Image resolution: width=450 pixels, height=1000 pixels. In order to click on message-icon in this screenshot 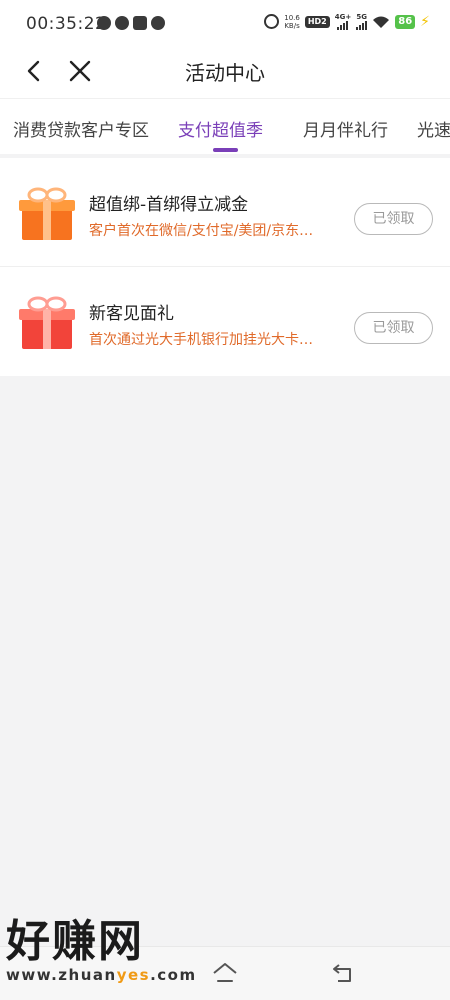, I will do `click(122, 23)`.